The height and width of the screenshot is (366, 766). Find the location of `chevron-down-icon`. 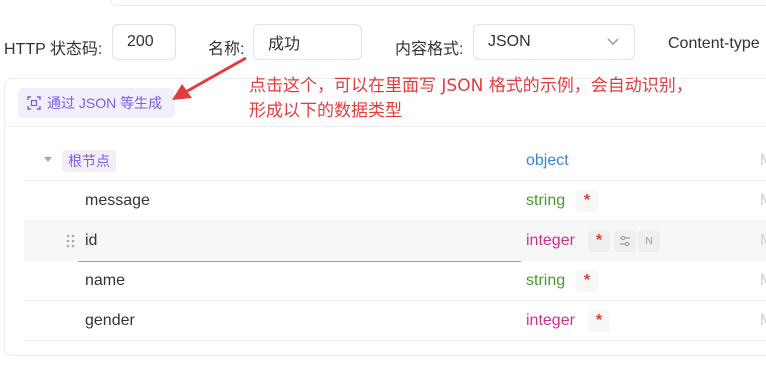

chevron-down-icon is located at coordinates (613, 42).